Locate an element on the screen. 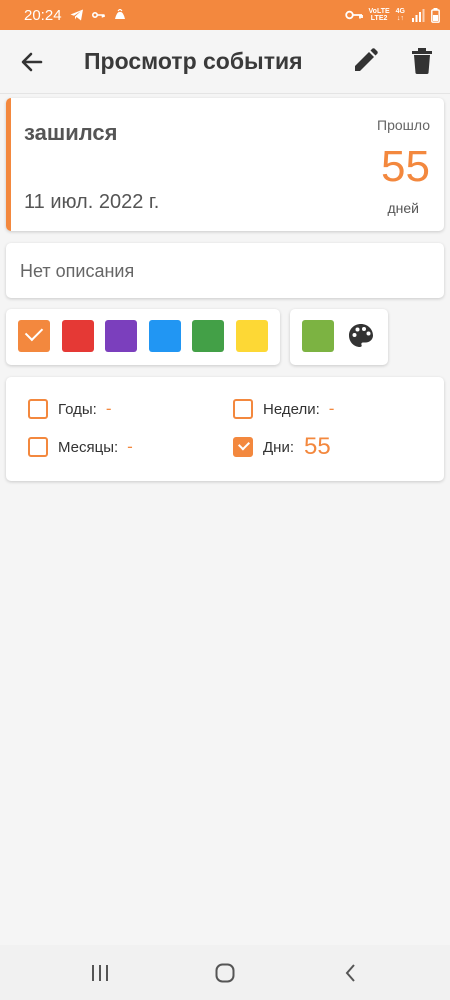 This screenshot has width=450, height=1000. custom-color-swatch is located at coordinates (318, 336).